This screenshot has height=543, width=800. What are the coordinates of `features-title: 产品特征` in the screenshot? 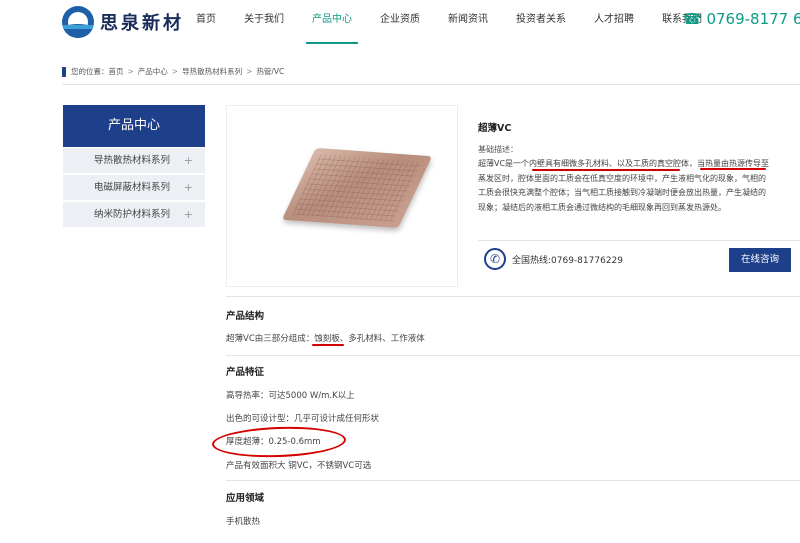 It's located at (245, 372).